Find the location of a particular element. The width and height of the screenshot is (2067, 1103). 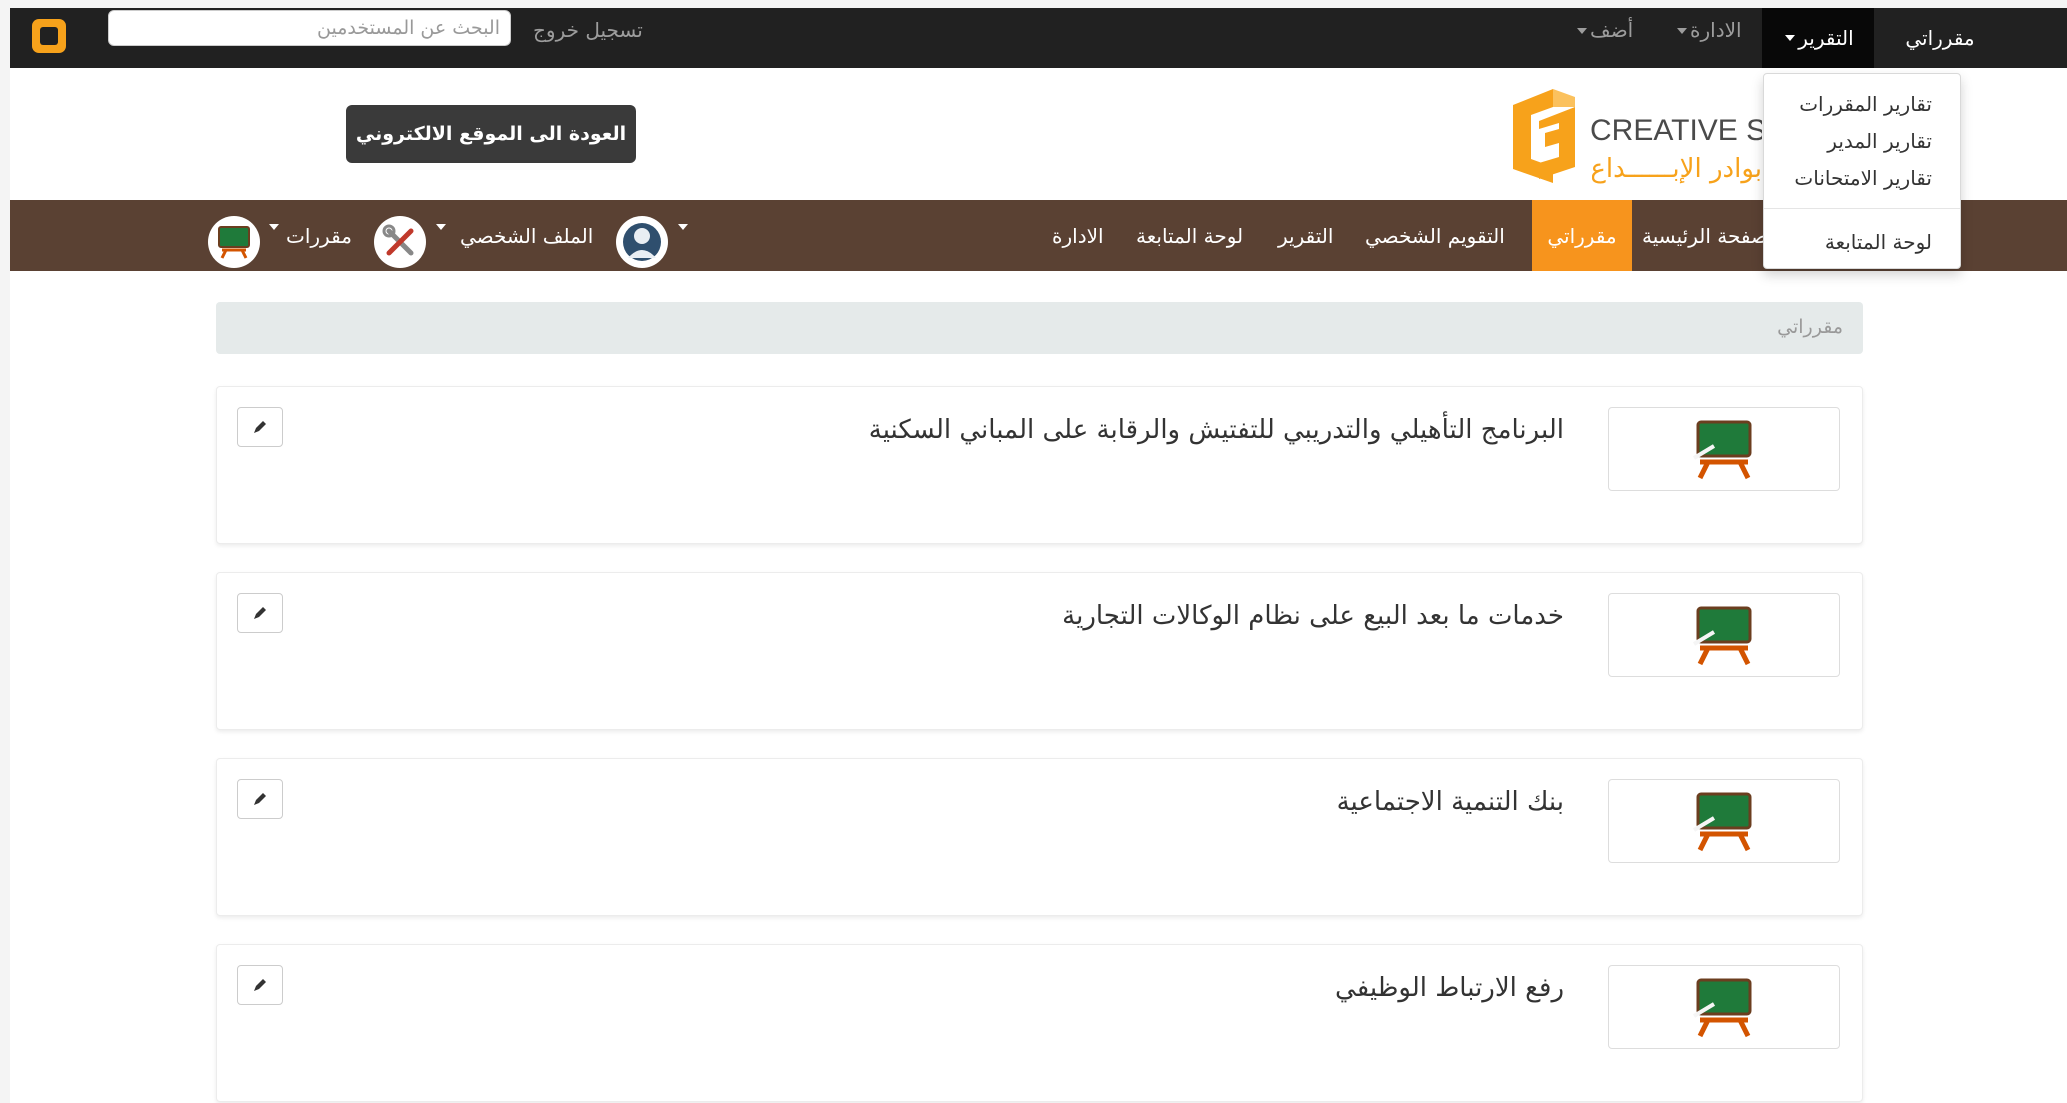

nav-reports: التقرير is located at coordinates (1305, 235).